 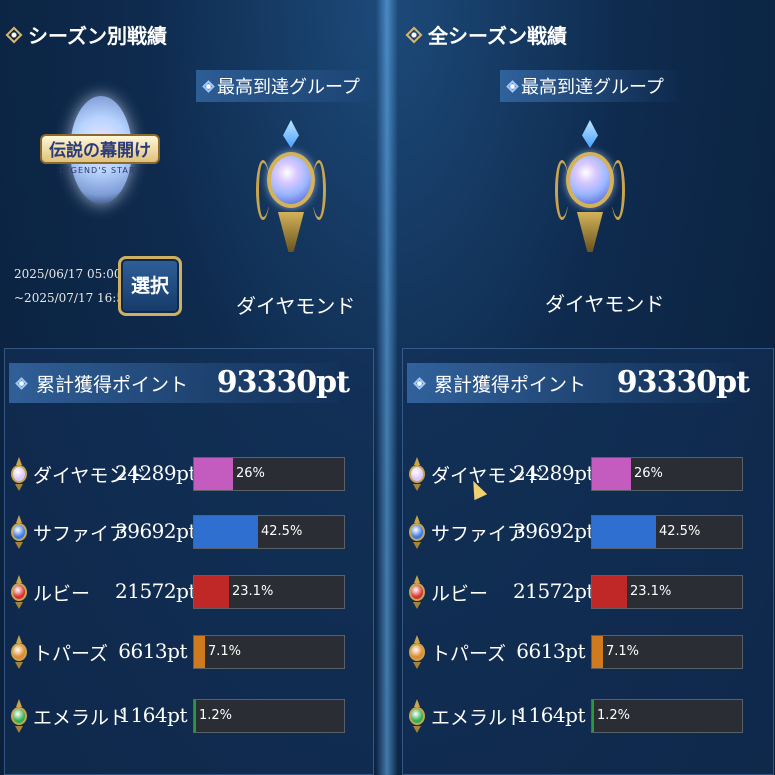 I want to click on all-season-record-title: 全シーズン戦績, so click(x=486, y=34).